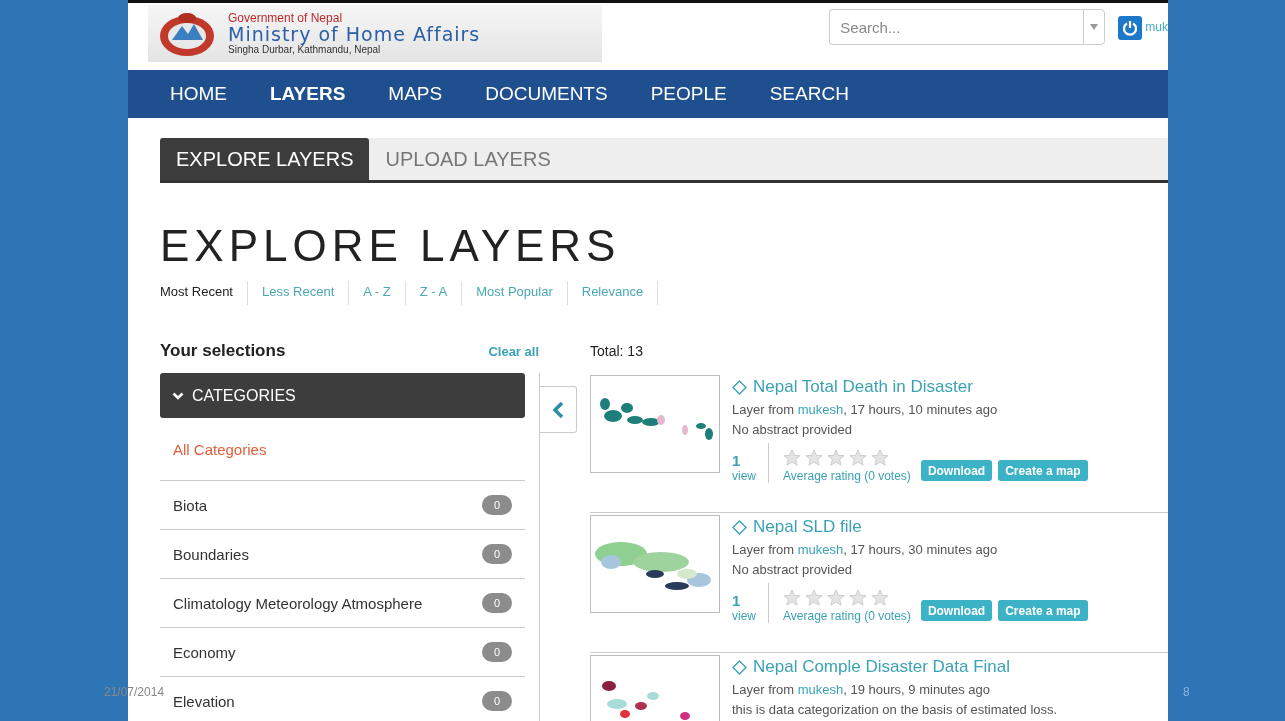 This screenshot has height=721, width=1285. Describe the element at coordinates (1156, 27) in the screenshot. I see `user-link: muk` at that location.